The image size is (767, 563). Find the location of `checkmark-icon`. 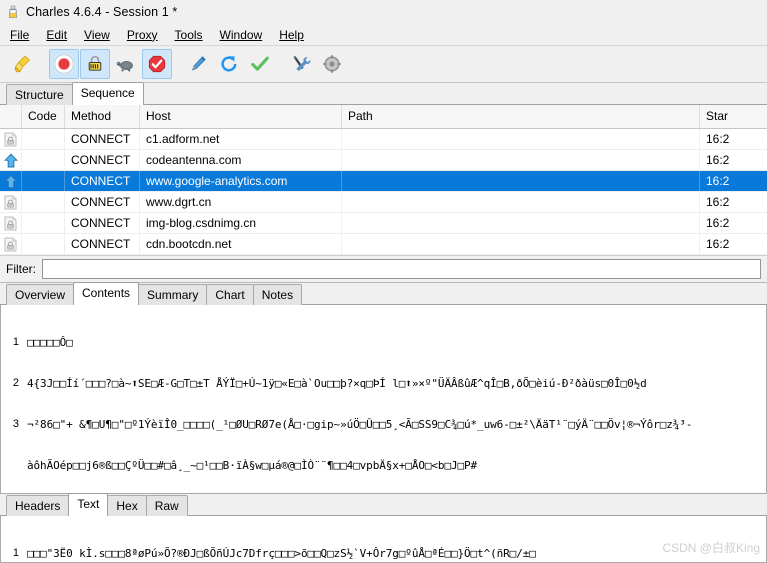

checkmark-icon is located at coordinates (260, 64).